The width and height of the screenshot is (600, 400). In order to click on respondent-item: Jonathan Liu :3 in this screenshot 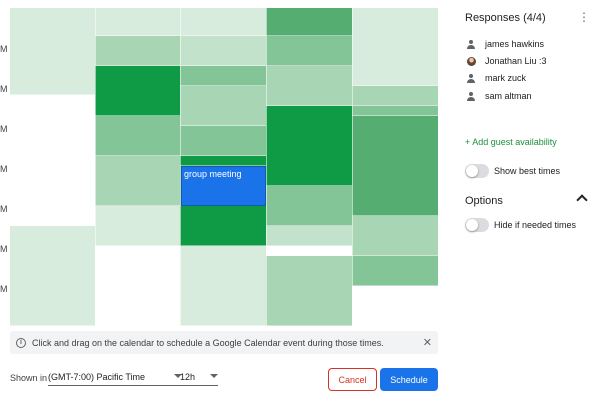, I will do `click(507, 61)`.